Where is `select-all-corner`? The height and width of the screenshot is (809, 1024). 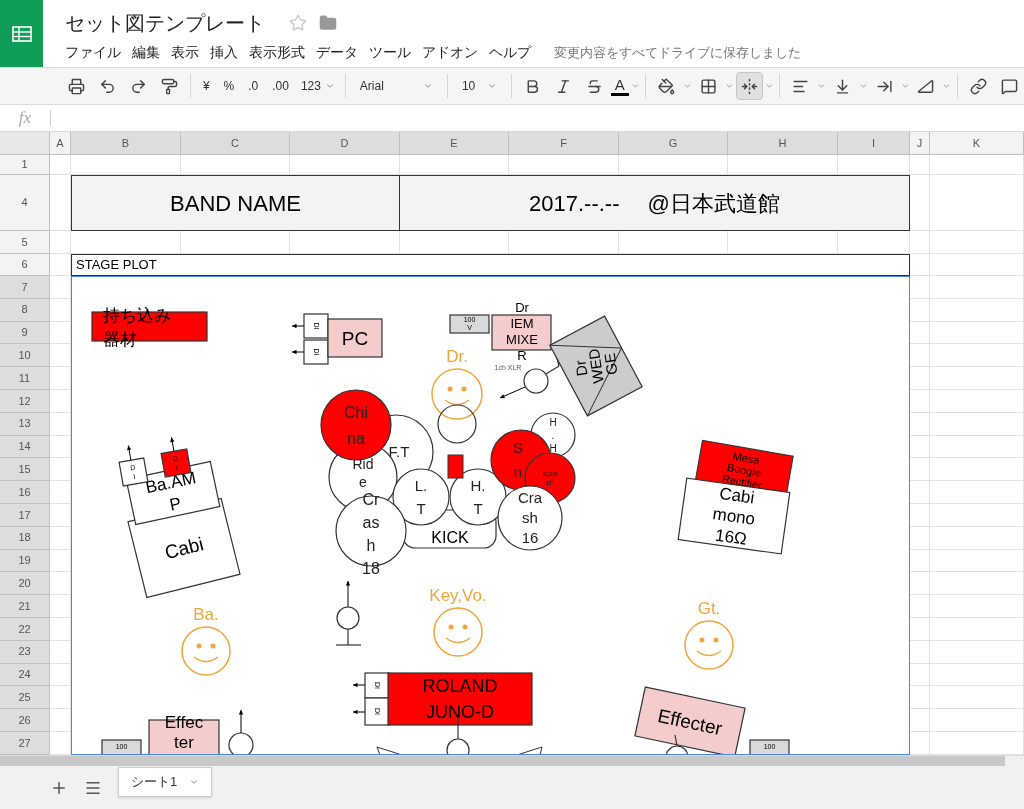
select-all-corner is located at coordinates (25, 143).